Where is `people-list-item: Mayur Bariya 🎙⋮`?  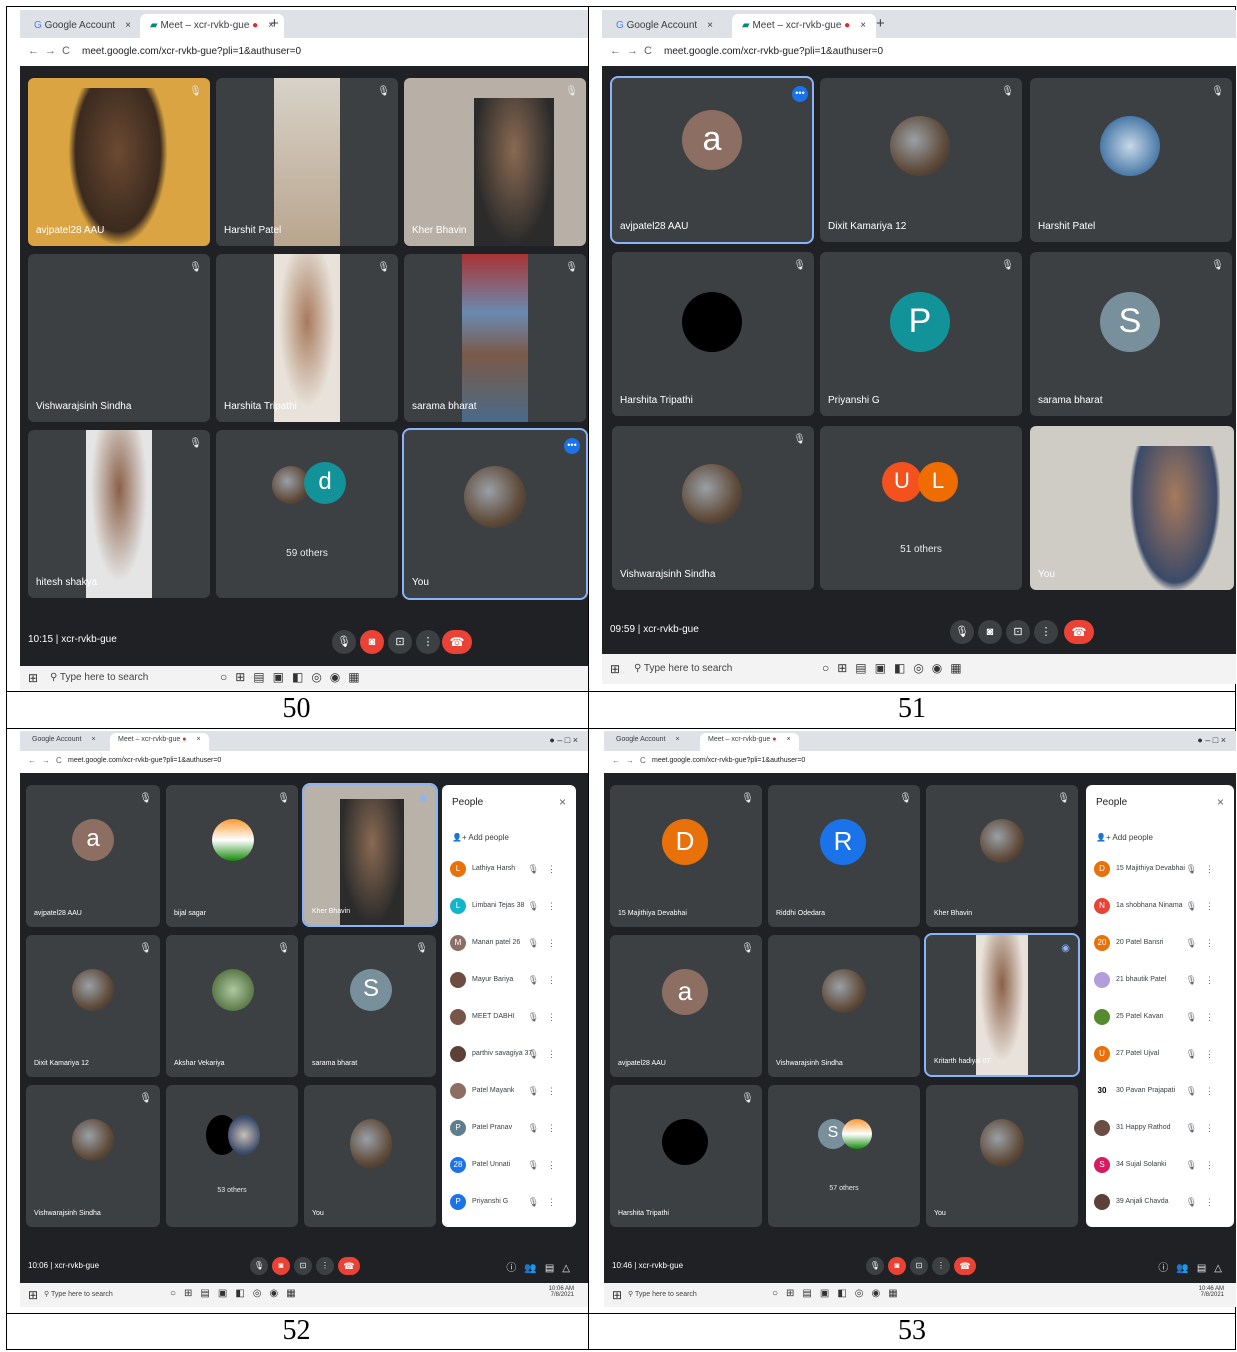 people-list-item: Mayur Bariya 🎙⋮ is located at coordinates (509, 981).